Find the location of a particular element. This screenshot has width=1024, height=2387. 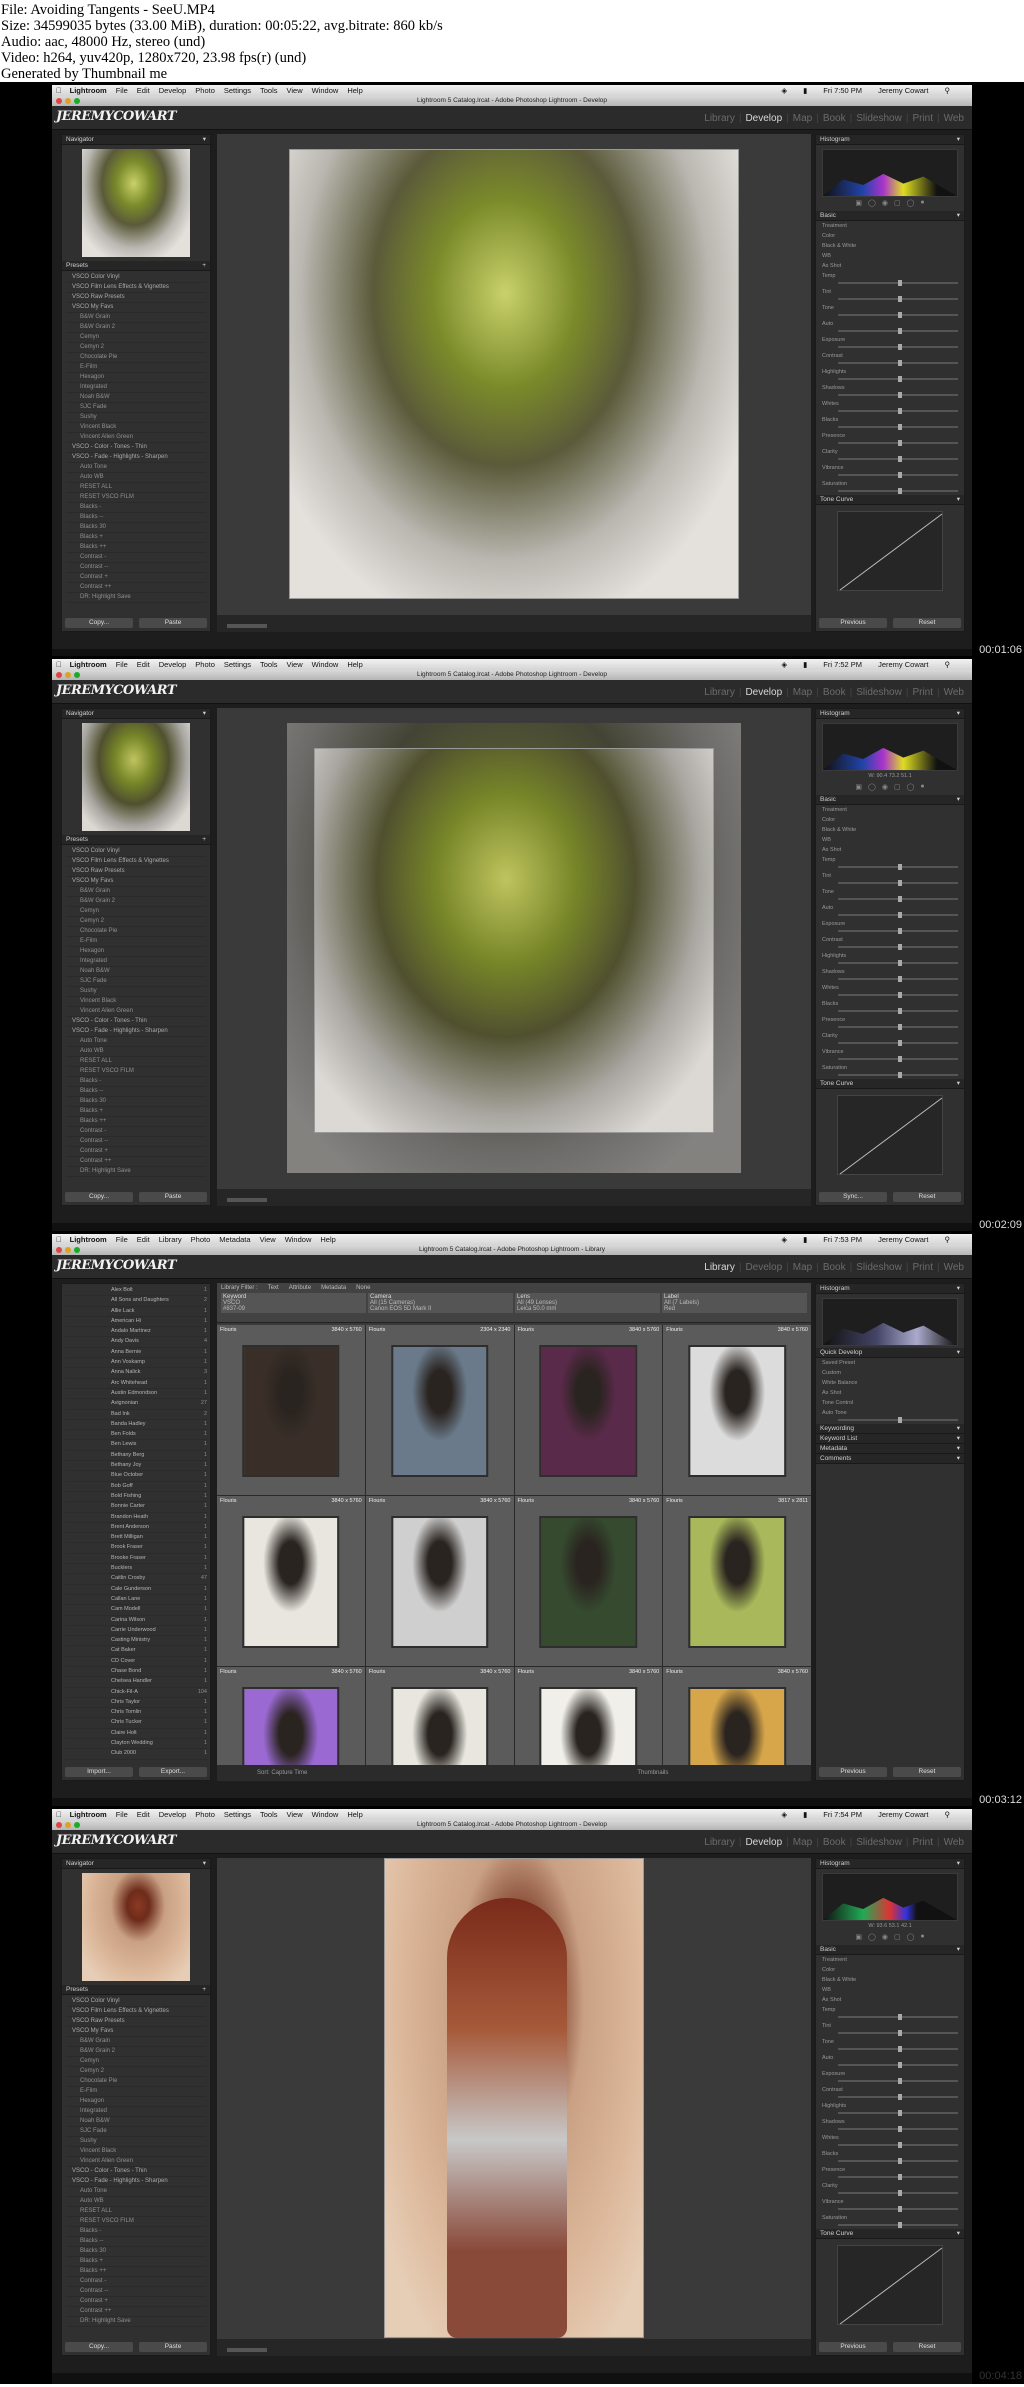

minimize-button is located at coordinates (68, 101).